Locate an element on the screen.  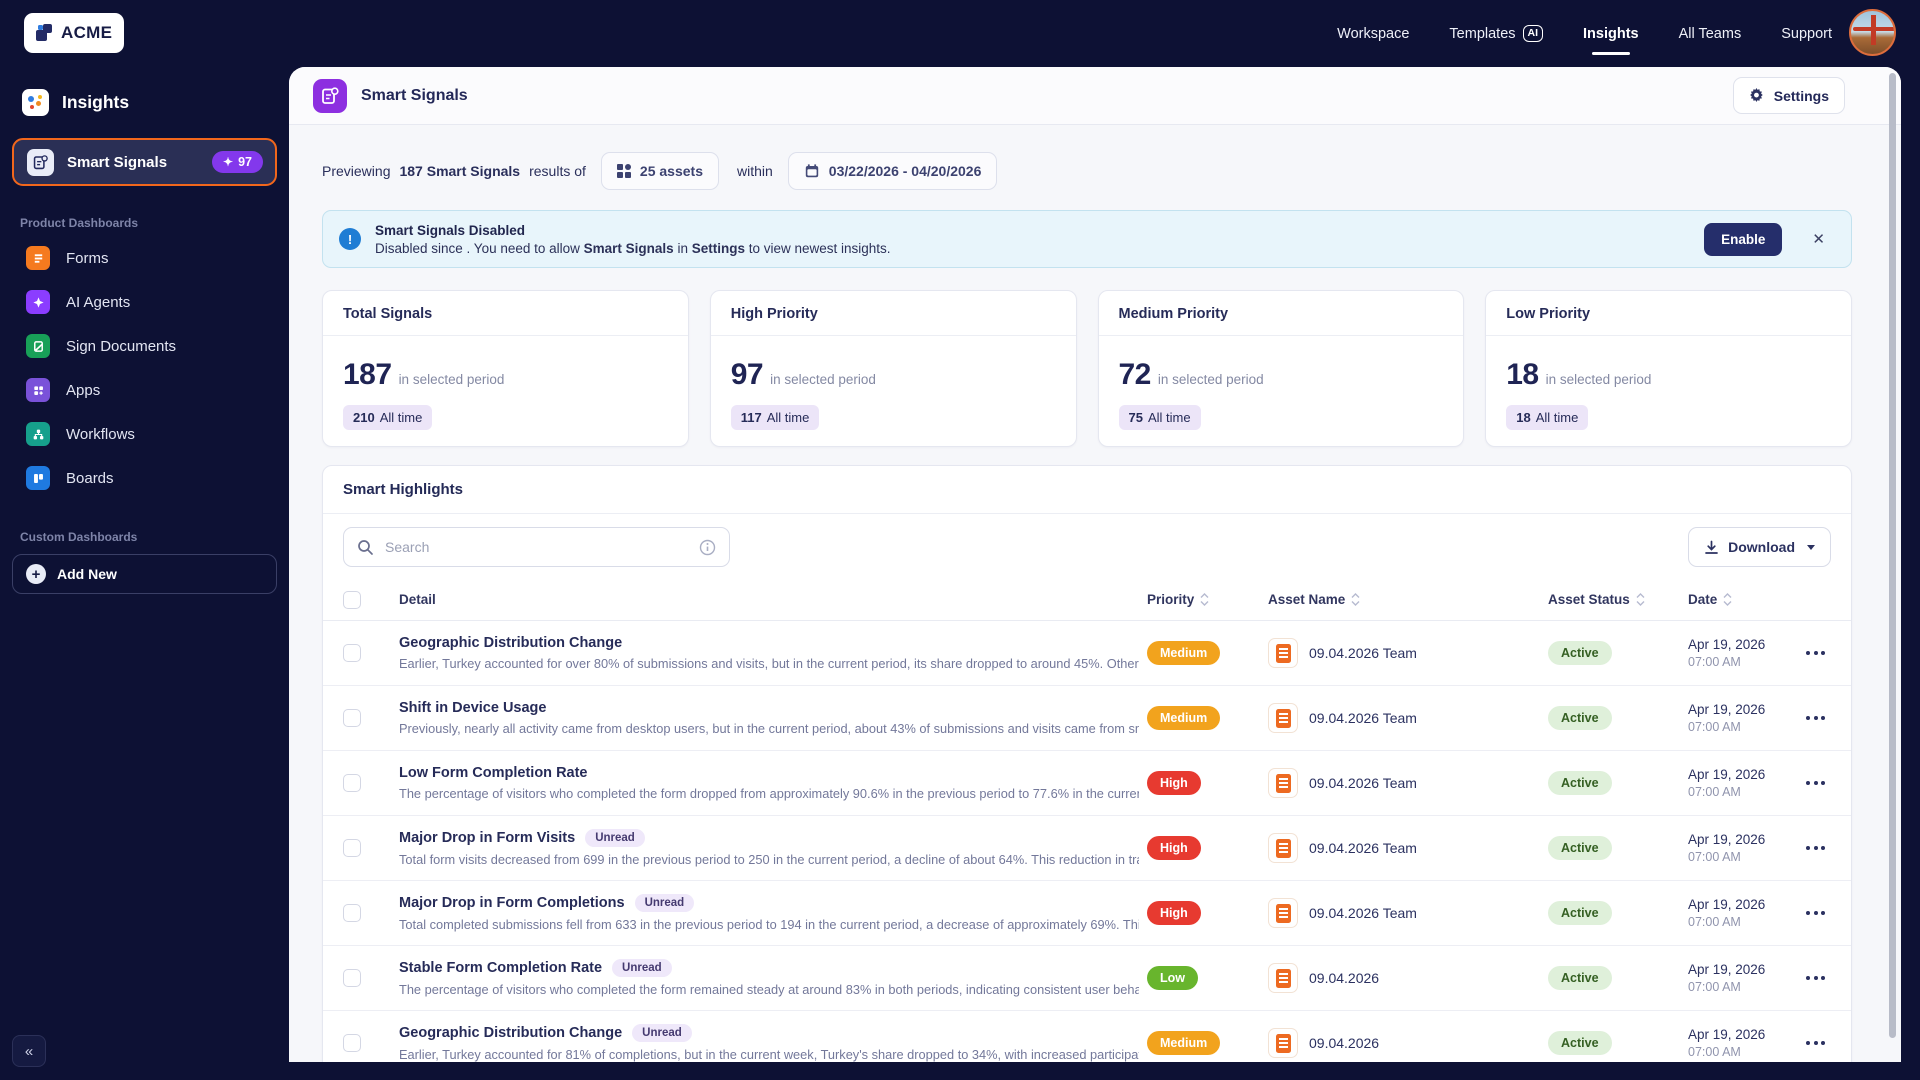
preview-count: 187 Smart Signals is located at coordinates (460, 171).